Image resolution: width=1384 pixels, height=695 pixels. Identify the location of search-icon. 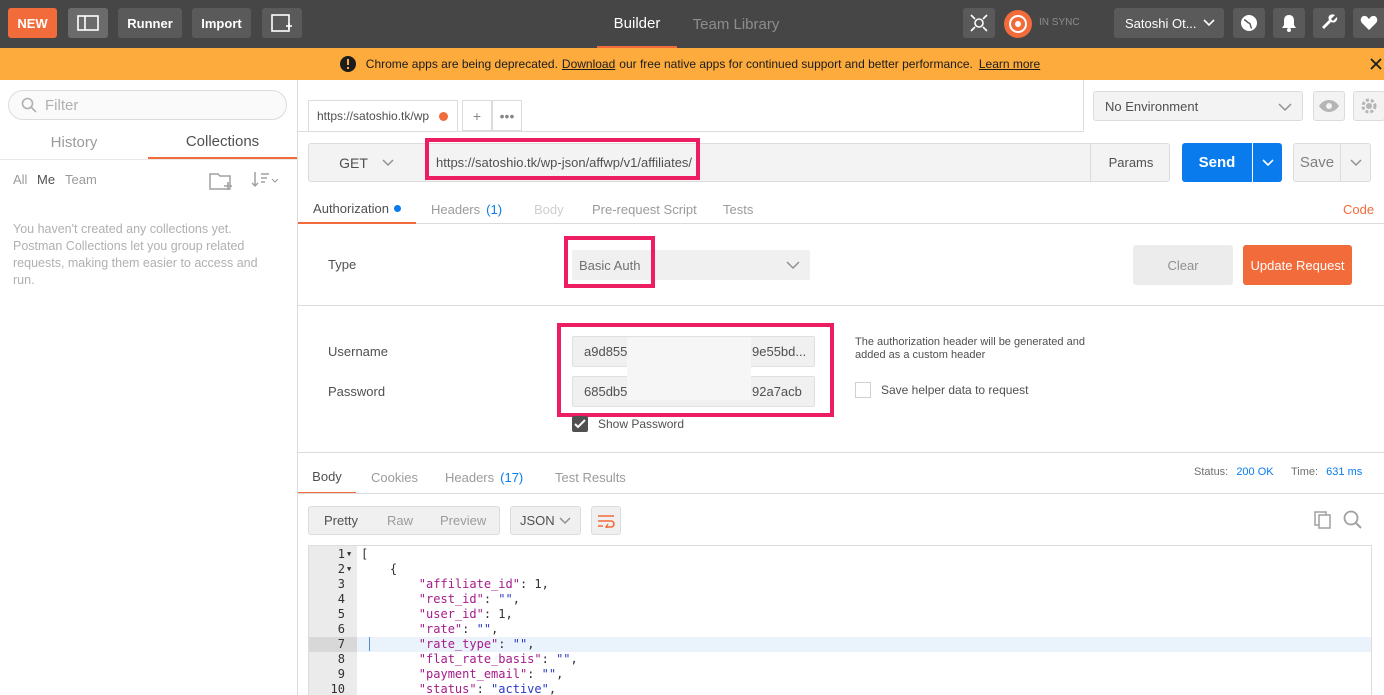
(1353, 520).